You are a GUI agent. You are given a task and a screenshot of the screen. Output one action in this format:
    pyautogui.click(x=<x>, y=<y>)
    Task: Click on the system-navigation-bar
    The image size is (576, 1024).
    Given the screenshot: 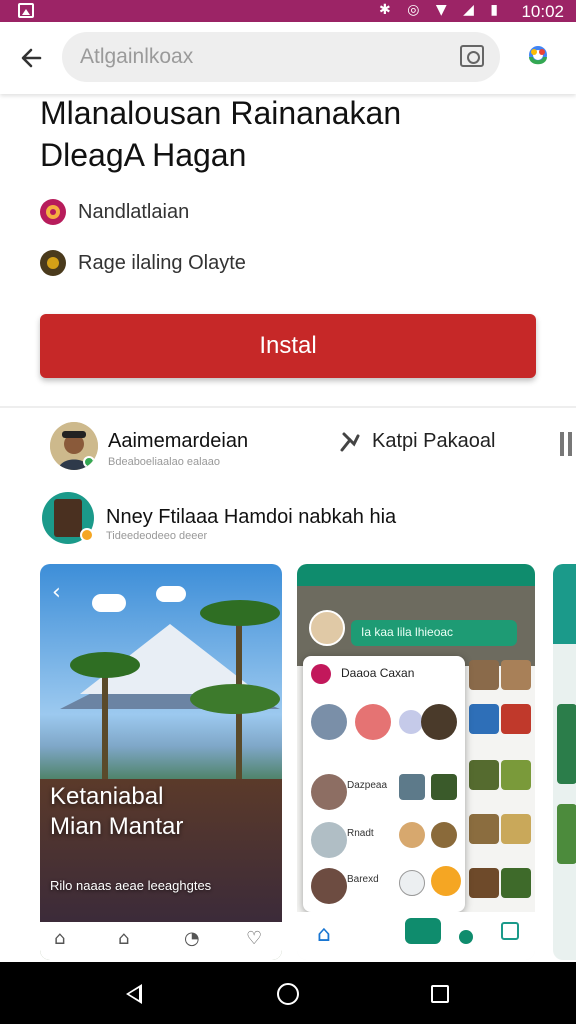 What is the action you would take?
    pyautogui.click(x=288, y=993)
    